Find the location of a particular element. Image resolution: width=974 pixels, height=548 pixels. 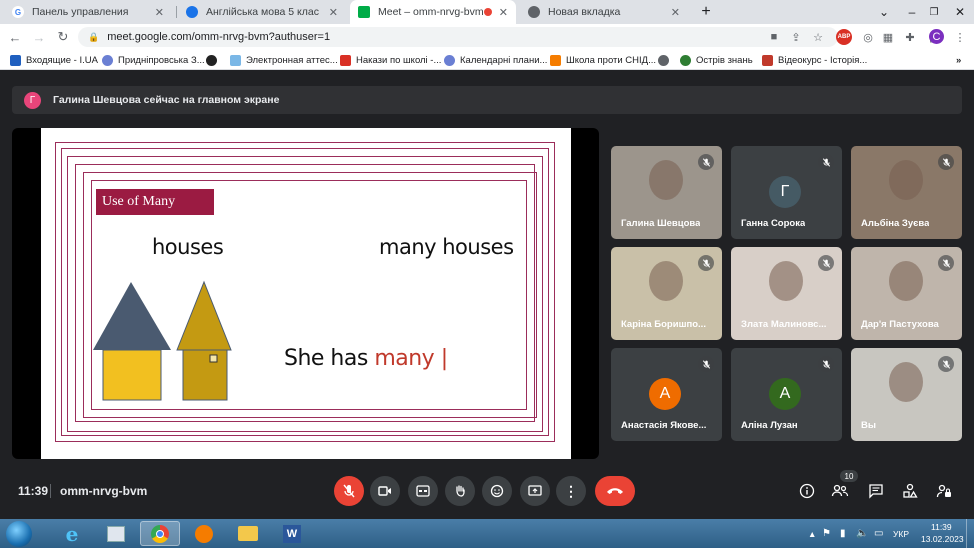

bookmark-item: Острів знань is located at coordinates (716, 60).